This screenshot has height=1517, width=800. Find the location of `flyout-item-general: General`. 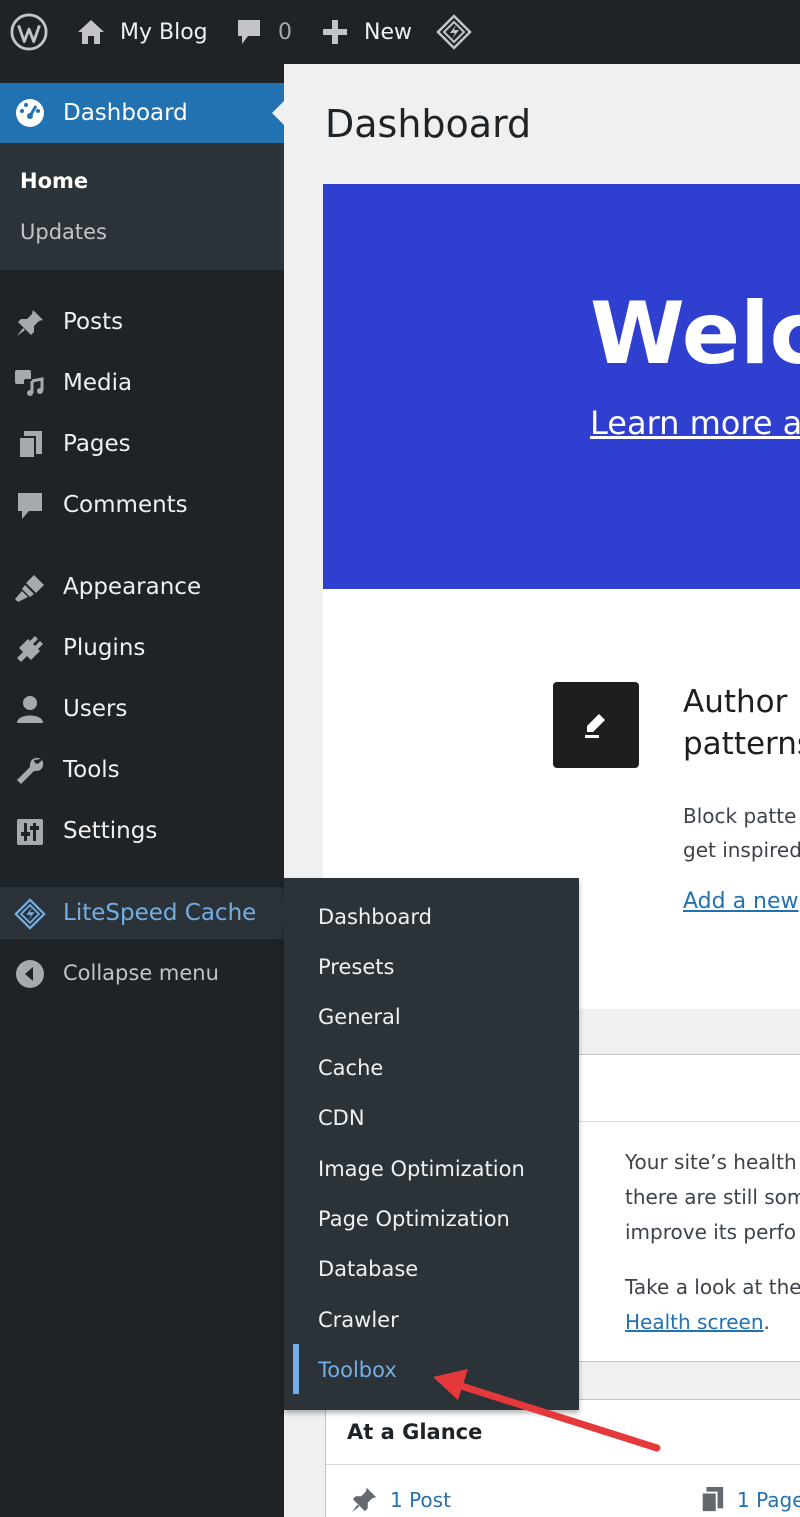

flyout-item-general: General is located at coordinates (359, 1017).